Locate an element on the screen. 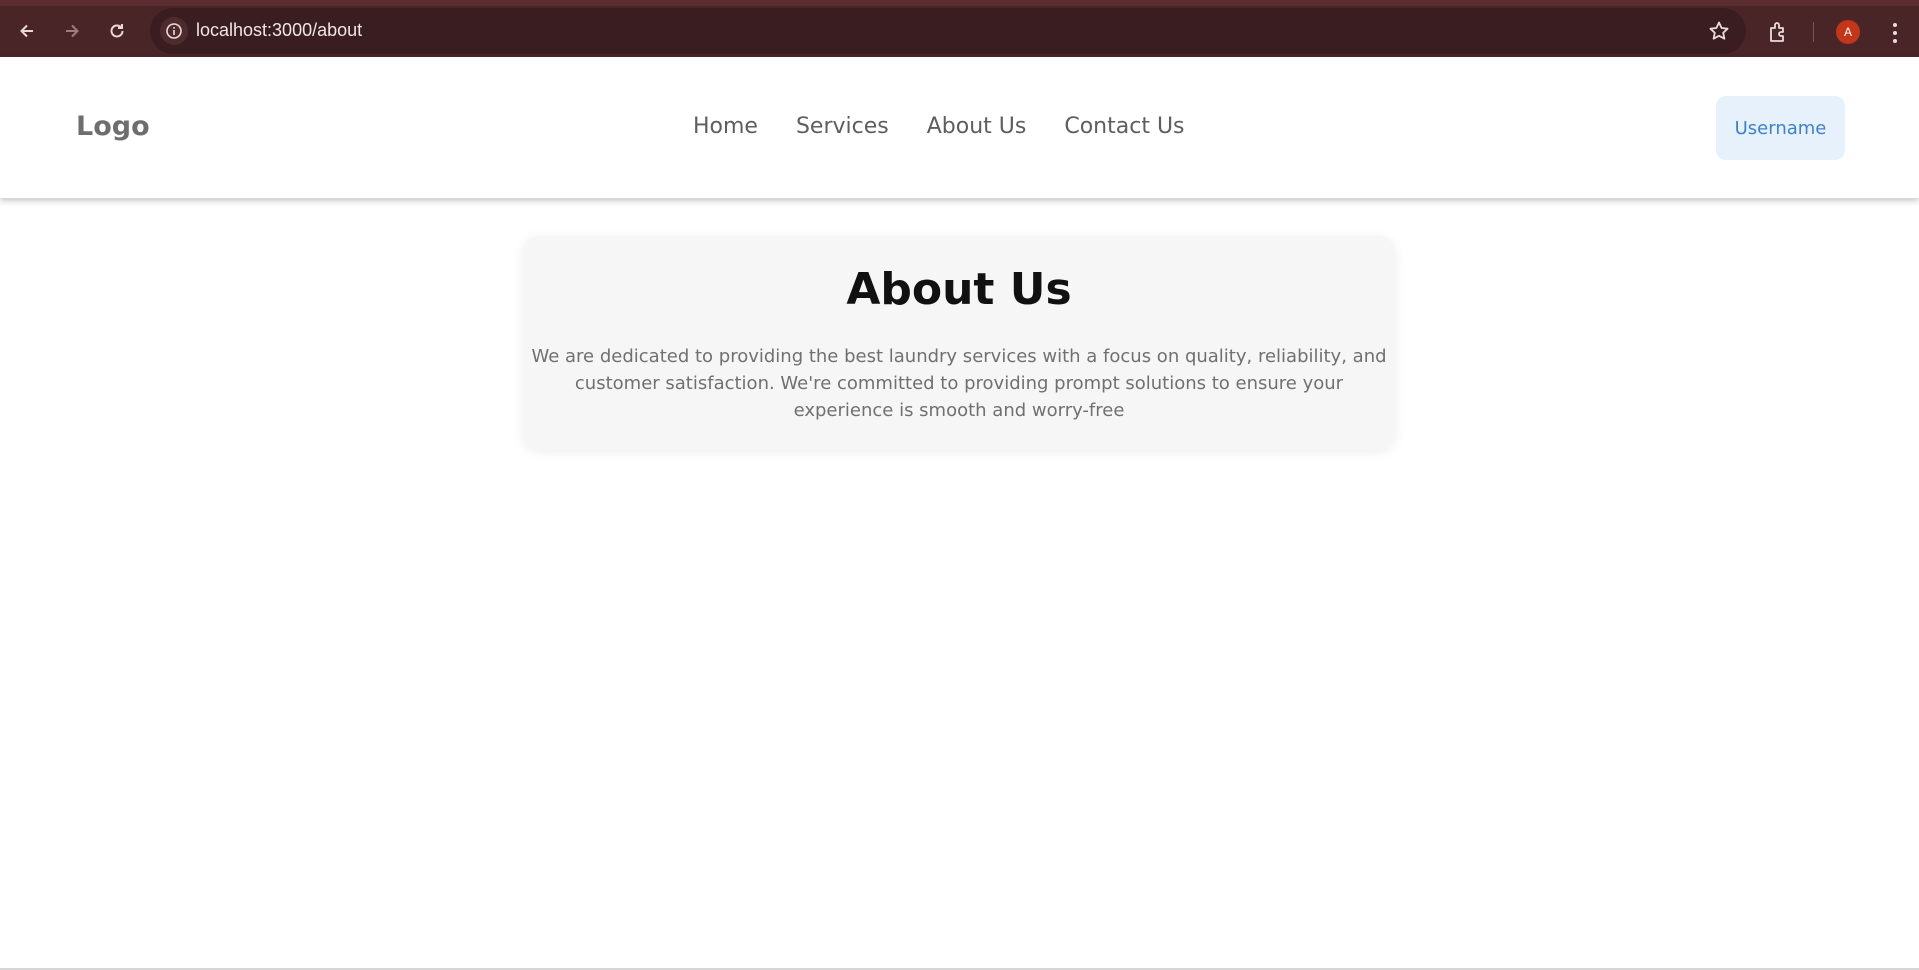 The image size is (1919, 970). reload-button is located at coordinates (117, 31).